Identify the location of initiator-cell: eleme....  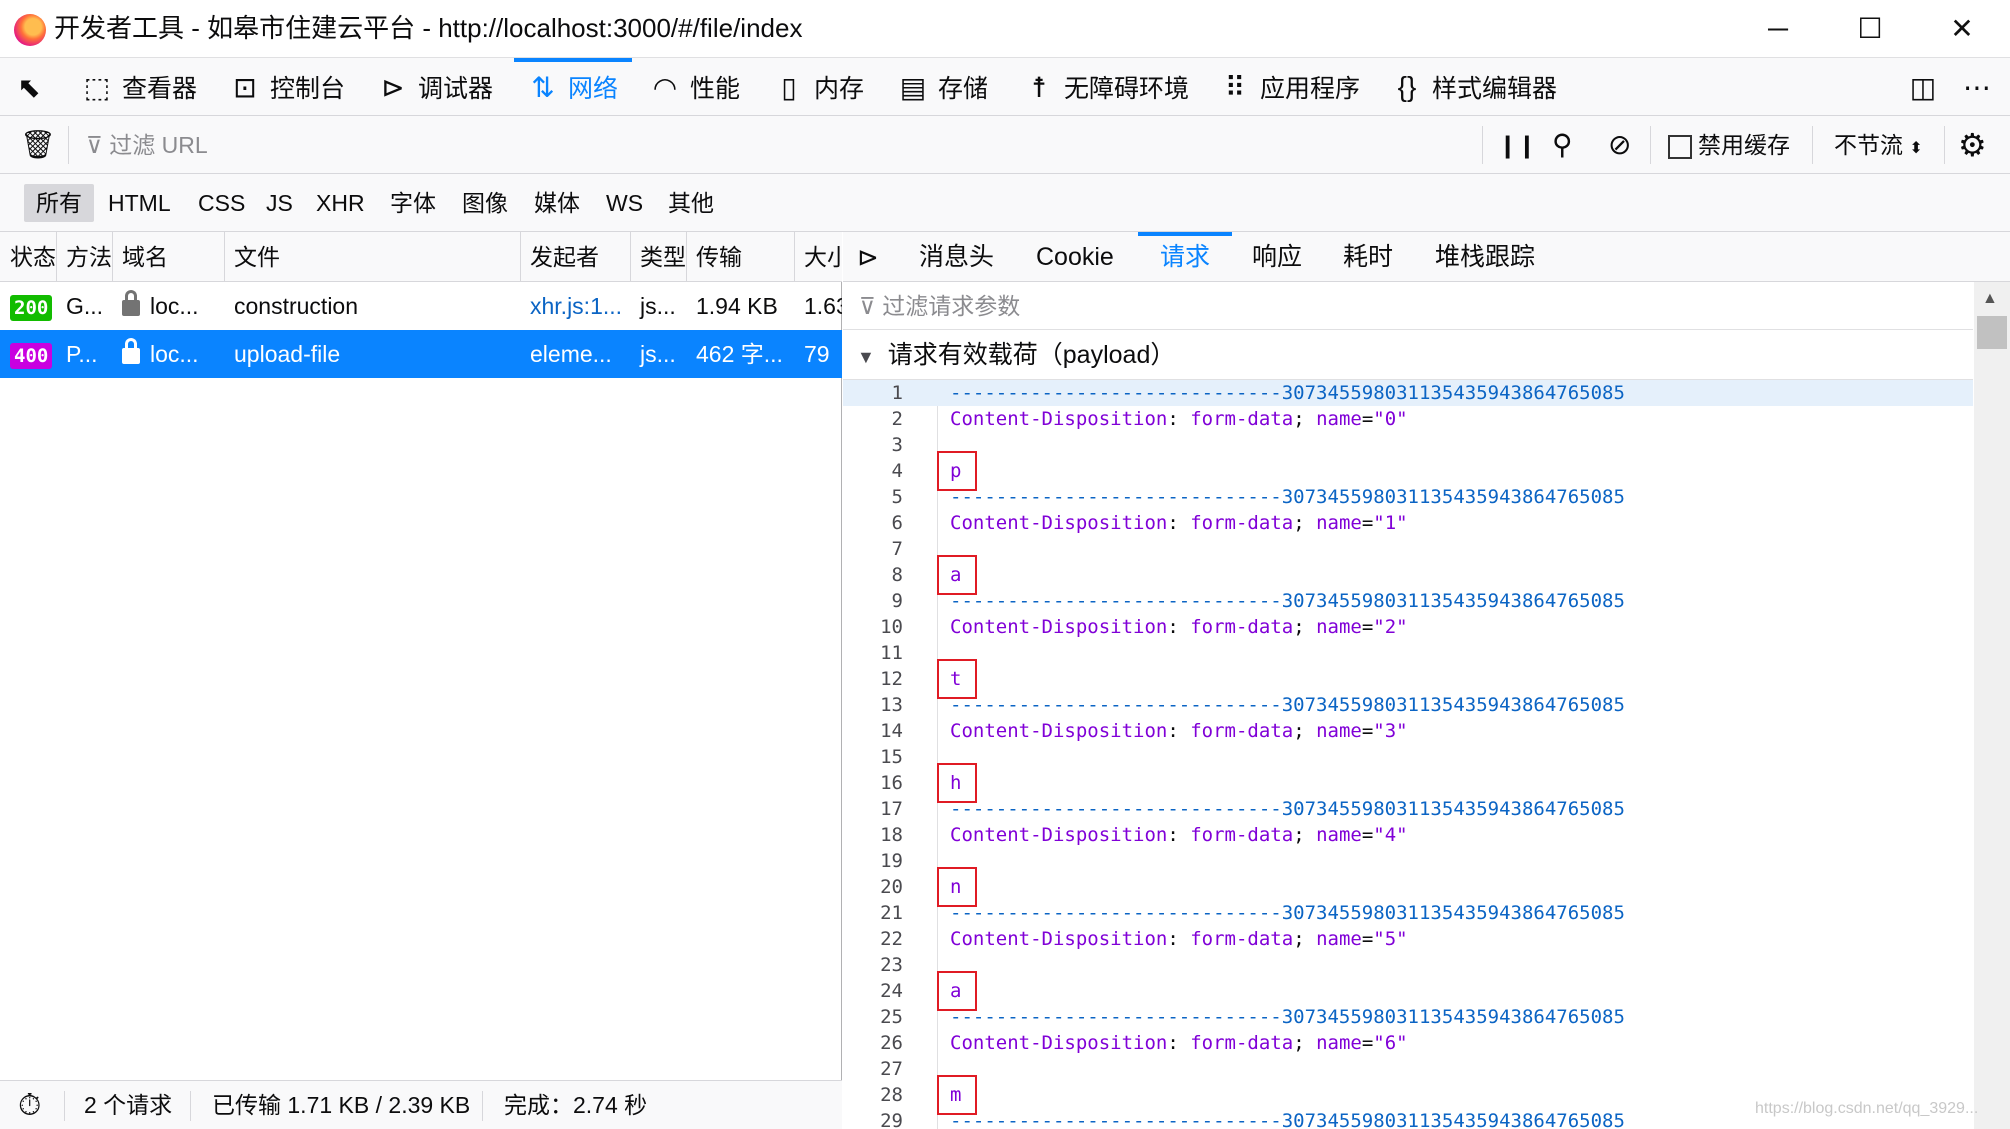
(575, 354).